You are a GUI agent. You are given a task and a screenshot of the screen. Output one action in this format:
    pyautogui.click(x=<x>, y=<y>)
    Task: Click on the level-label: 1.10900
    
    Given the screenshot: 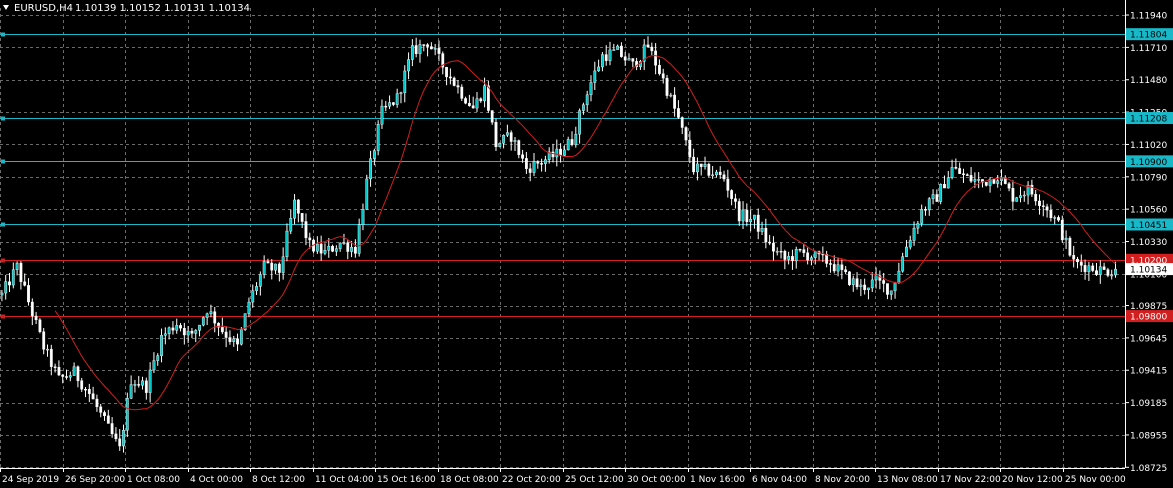 What is the action you would take?
    pyautogui.click(x=1148, y=163)
    